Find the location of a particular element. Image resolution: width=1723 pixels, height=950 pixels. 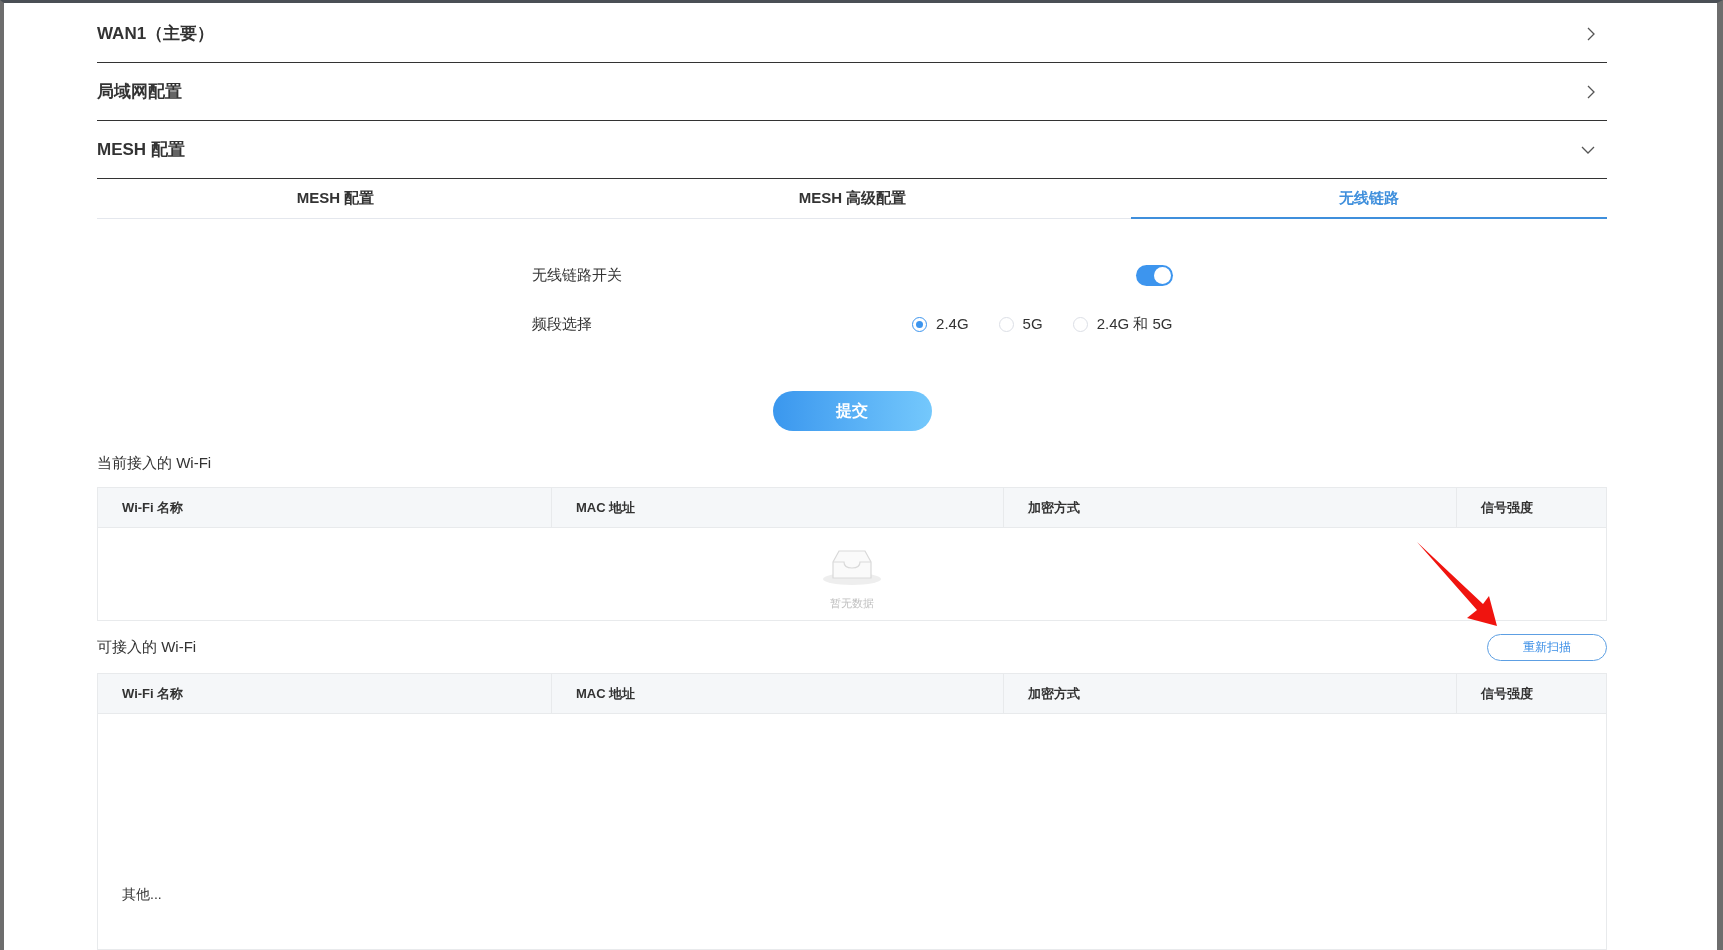

rescan-button: 重新扫描 is located at coordinates (1547, 647).